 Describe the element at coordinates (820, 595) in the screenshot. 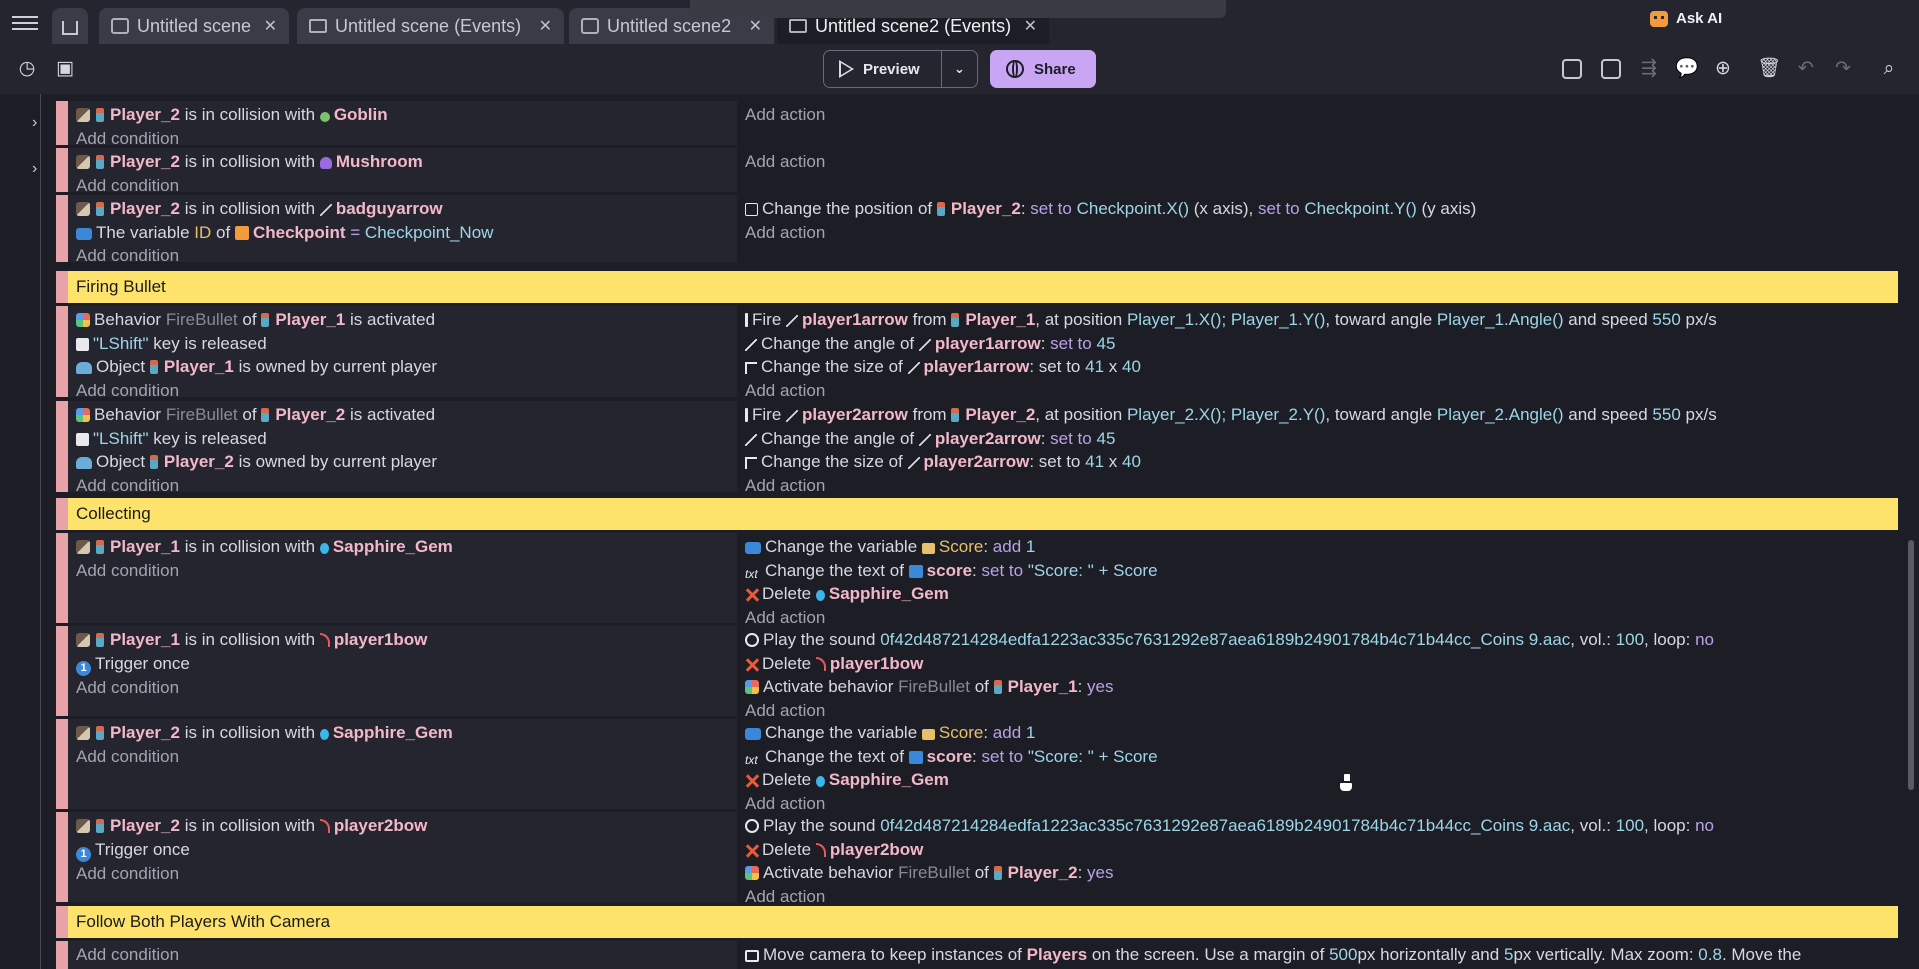

I see `gem-icon` at that location.